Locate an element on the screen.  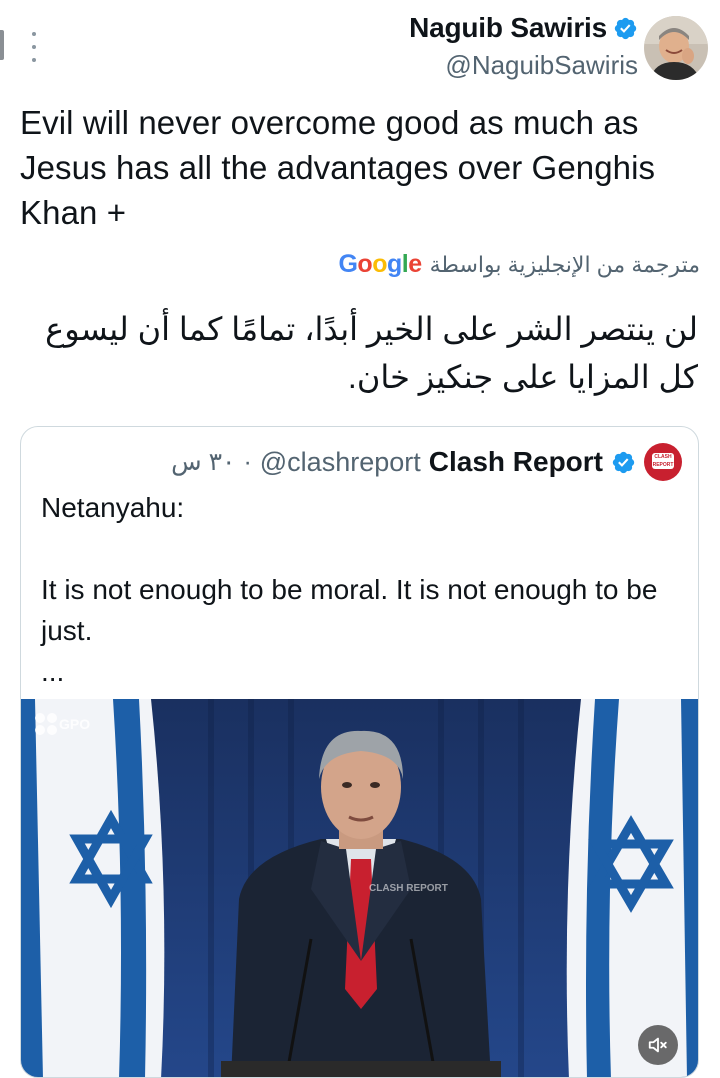
quoted-line: Netanyahu: is located at coordinates (113, 507).